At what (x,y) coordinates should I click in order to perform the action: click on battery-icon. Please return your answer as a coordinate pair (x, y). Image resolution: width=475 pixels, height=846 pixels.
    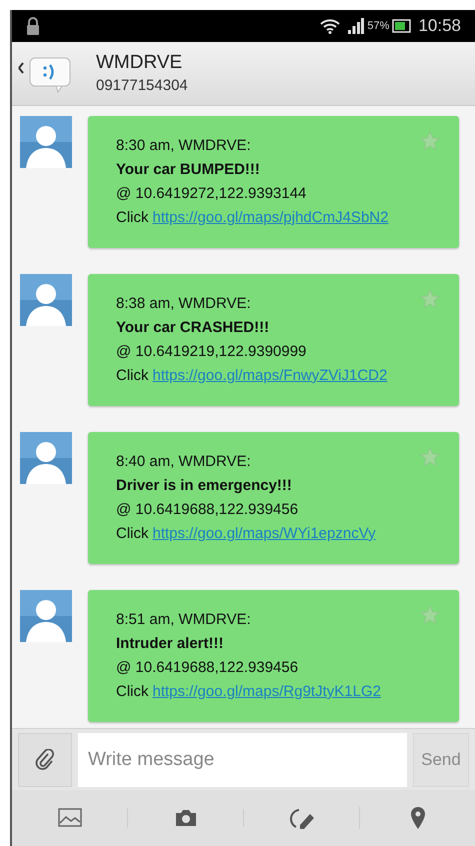
    Looking at the image, I should click on (402, 26).